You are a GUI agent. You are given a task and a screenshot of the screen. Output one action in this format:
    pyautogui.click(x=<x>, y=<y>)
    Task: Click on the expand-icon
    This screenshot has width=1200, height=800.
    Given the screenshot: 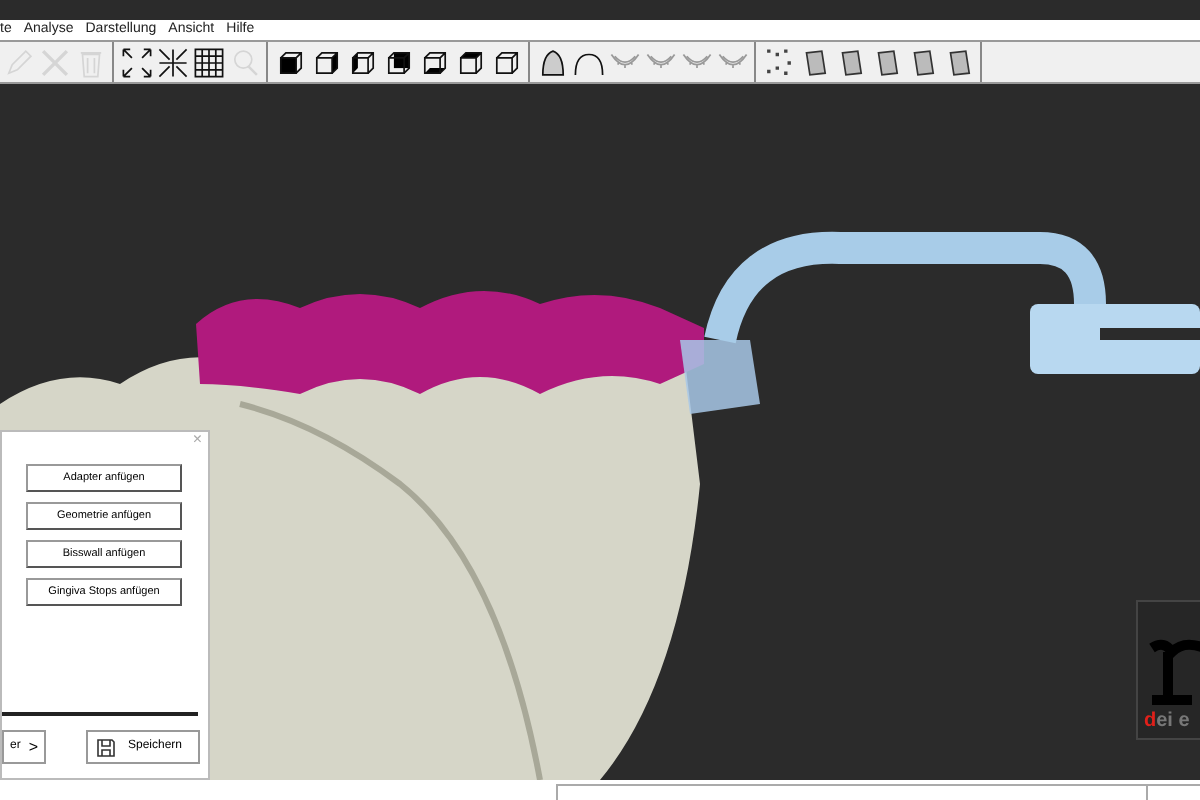 What is the action you would take?
    pyautogui.click(x=136, y=62)
    